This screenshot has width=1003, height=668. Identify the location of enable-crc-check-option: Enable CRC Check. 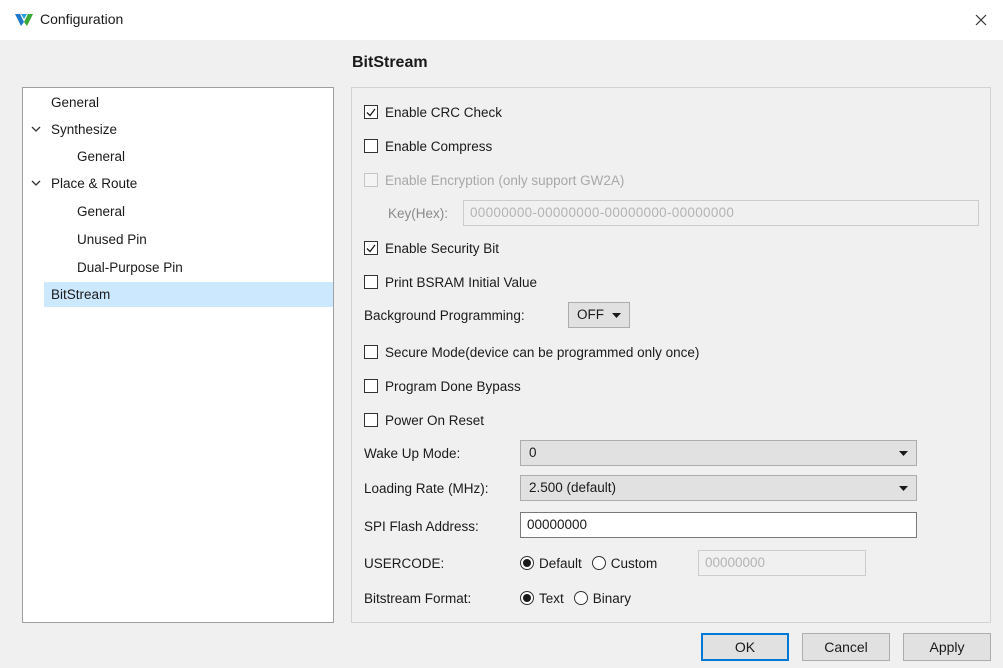
(433, 112).